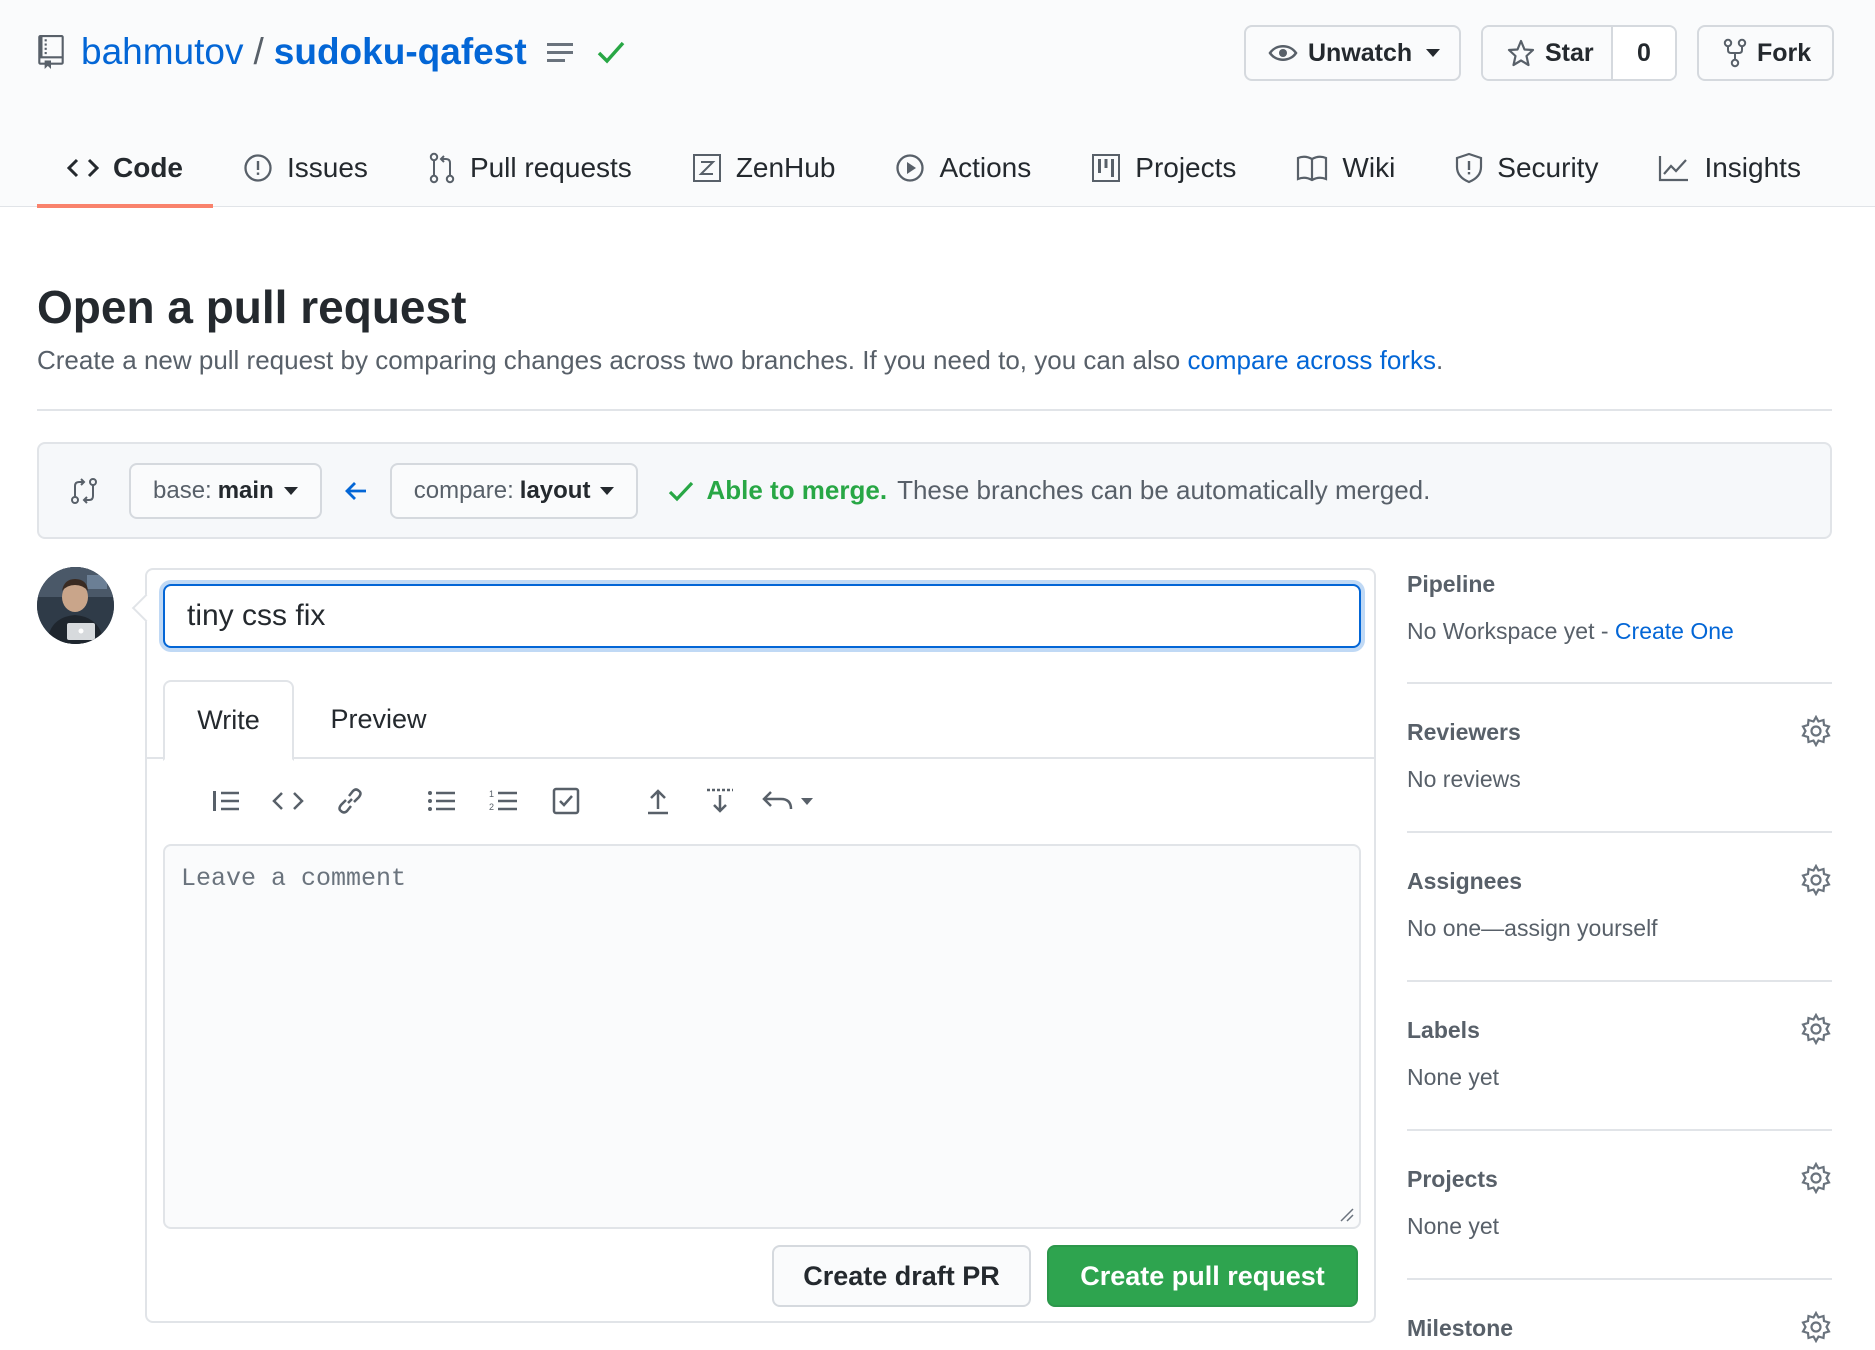  I want to click on tab-insights-label: Insights, so click(1752, 167).